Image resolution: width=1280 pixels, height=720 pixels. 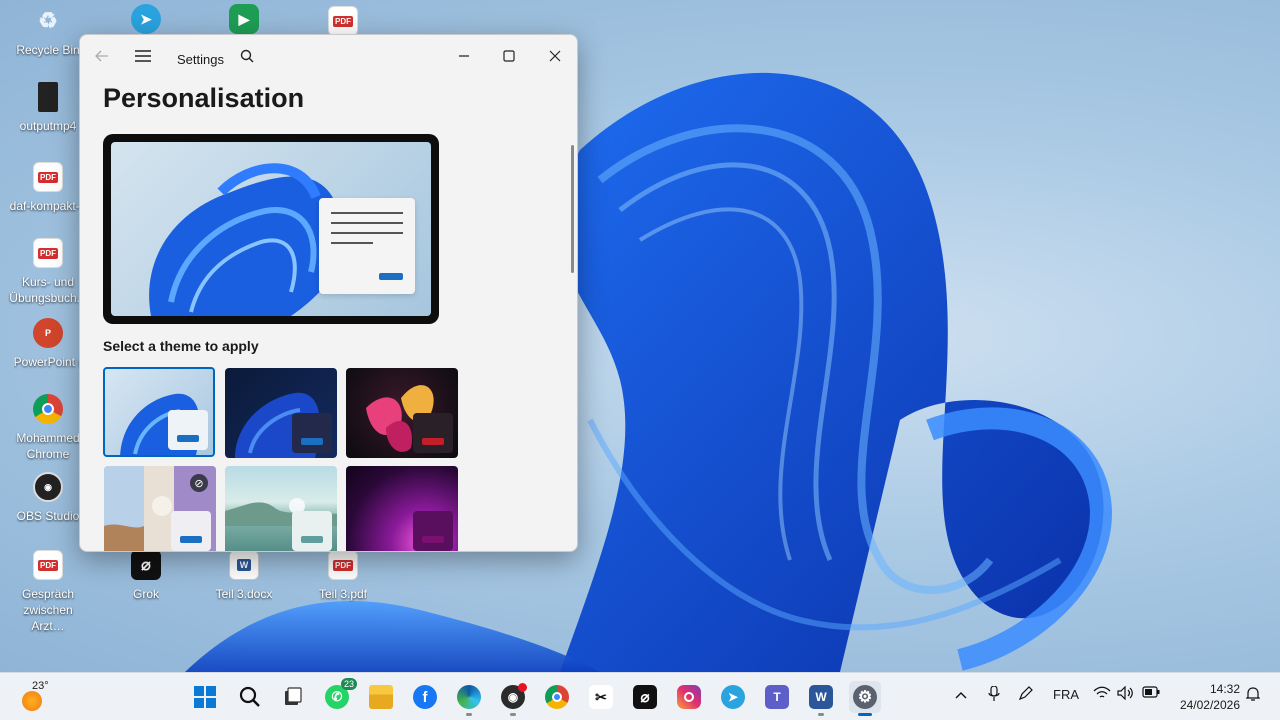 I want to click on taskbar-obs: ◉, so click(x=513, y=698).